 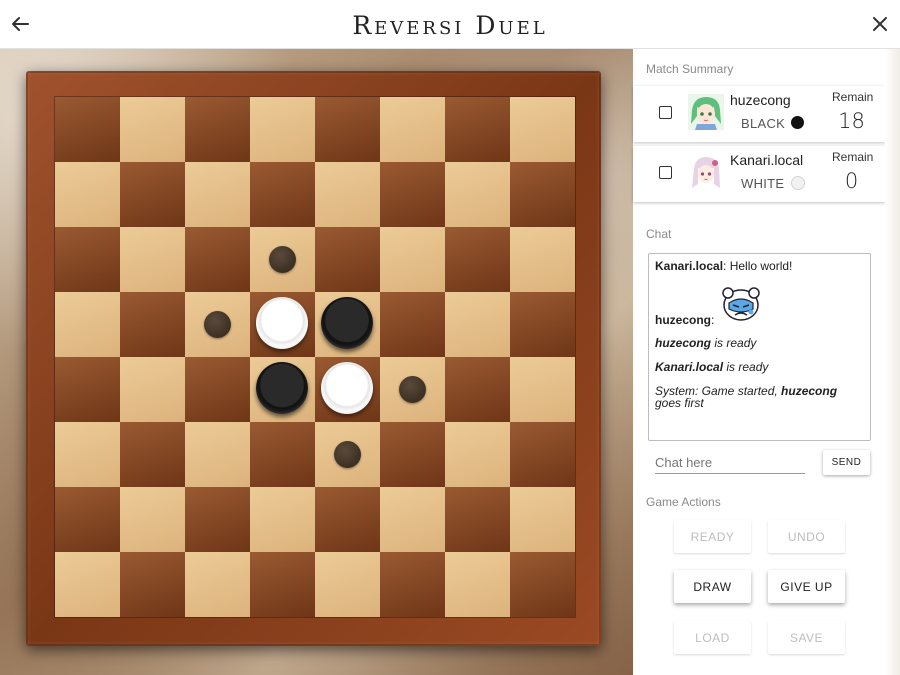 What do you see at coordinates (741, 304) in the screenshot?
I see `sticker-image` at bounding box center [741, 304].